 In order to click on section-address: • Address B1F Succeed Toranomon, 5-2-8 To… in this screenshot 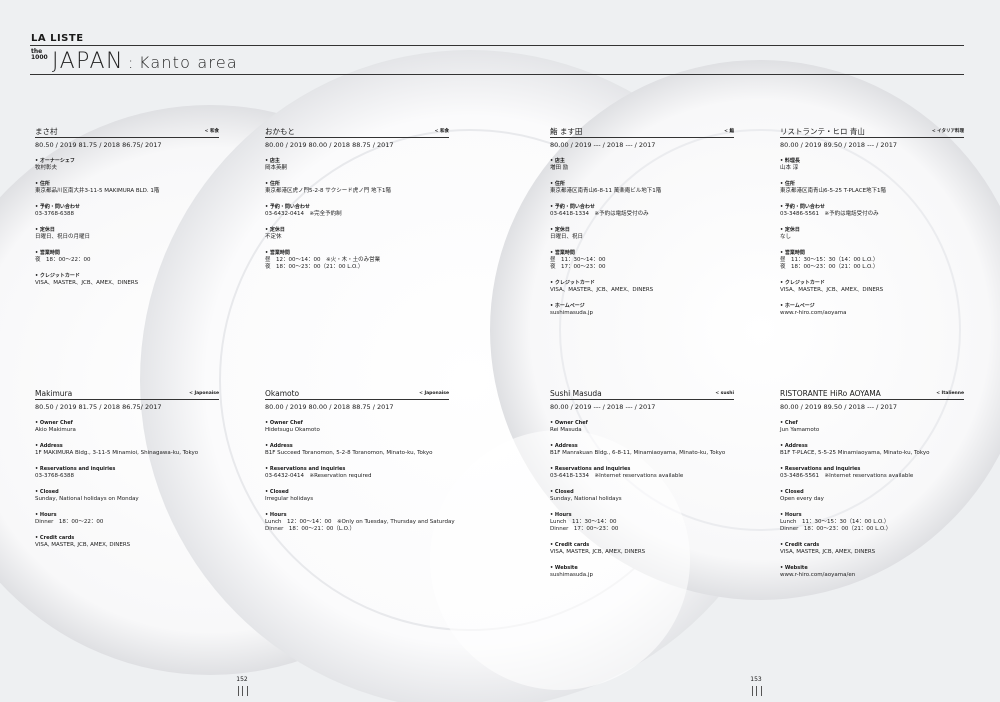, I will do `click(357, 450)`.